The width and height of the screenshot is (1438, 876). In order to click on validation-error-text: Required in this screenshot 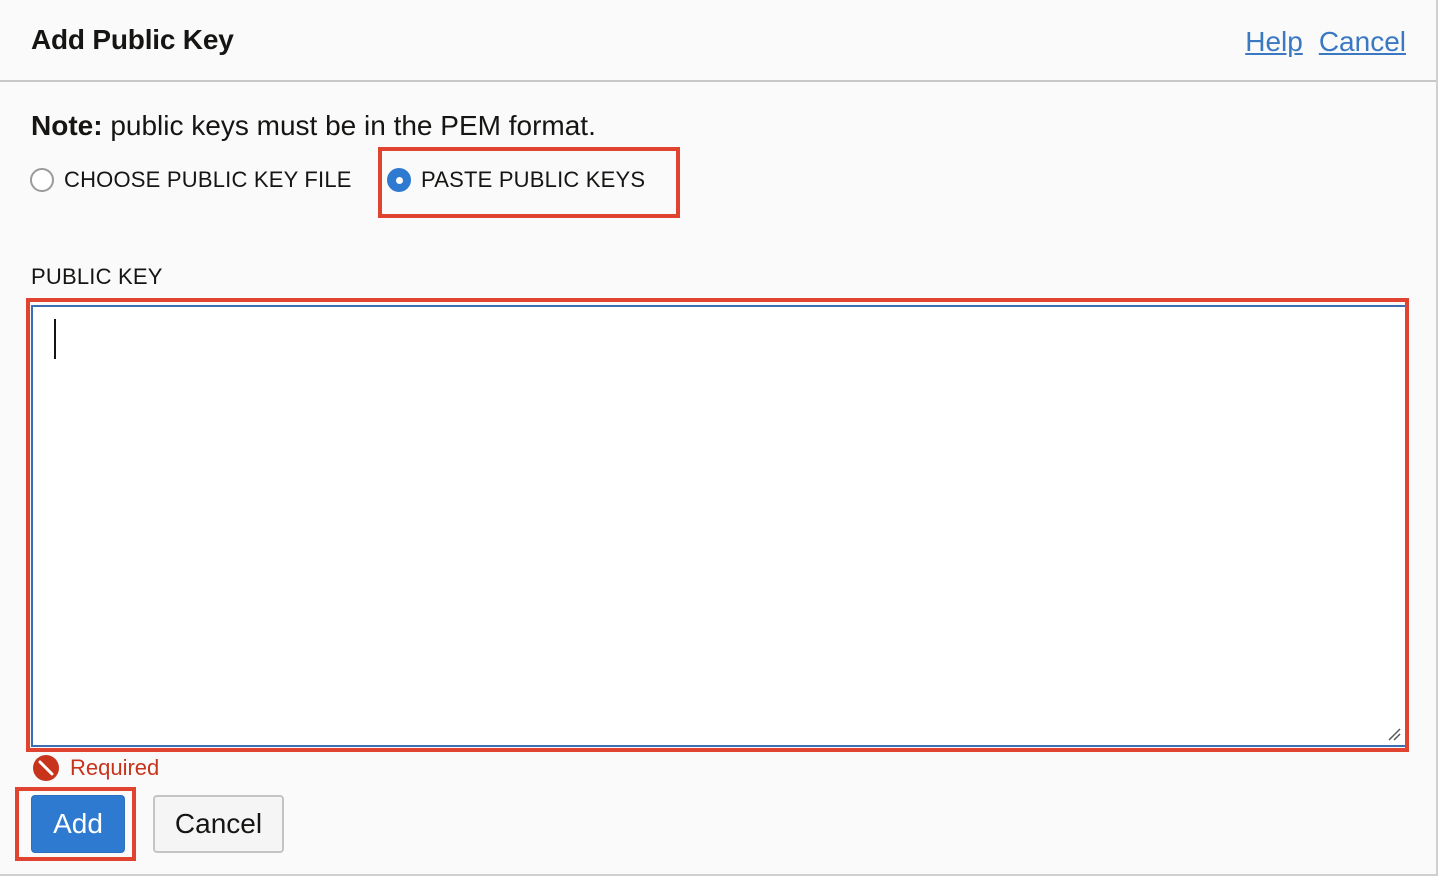, I will do `click(115, 767)`.